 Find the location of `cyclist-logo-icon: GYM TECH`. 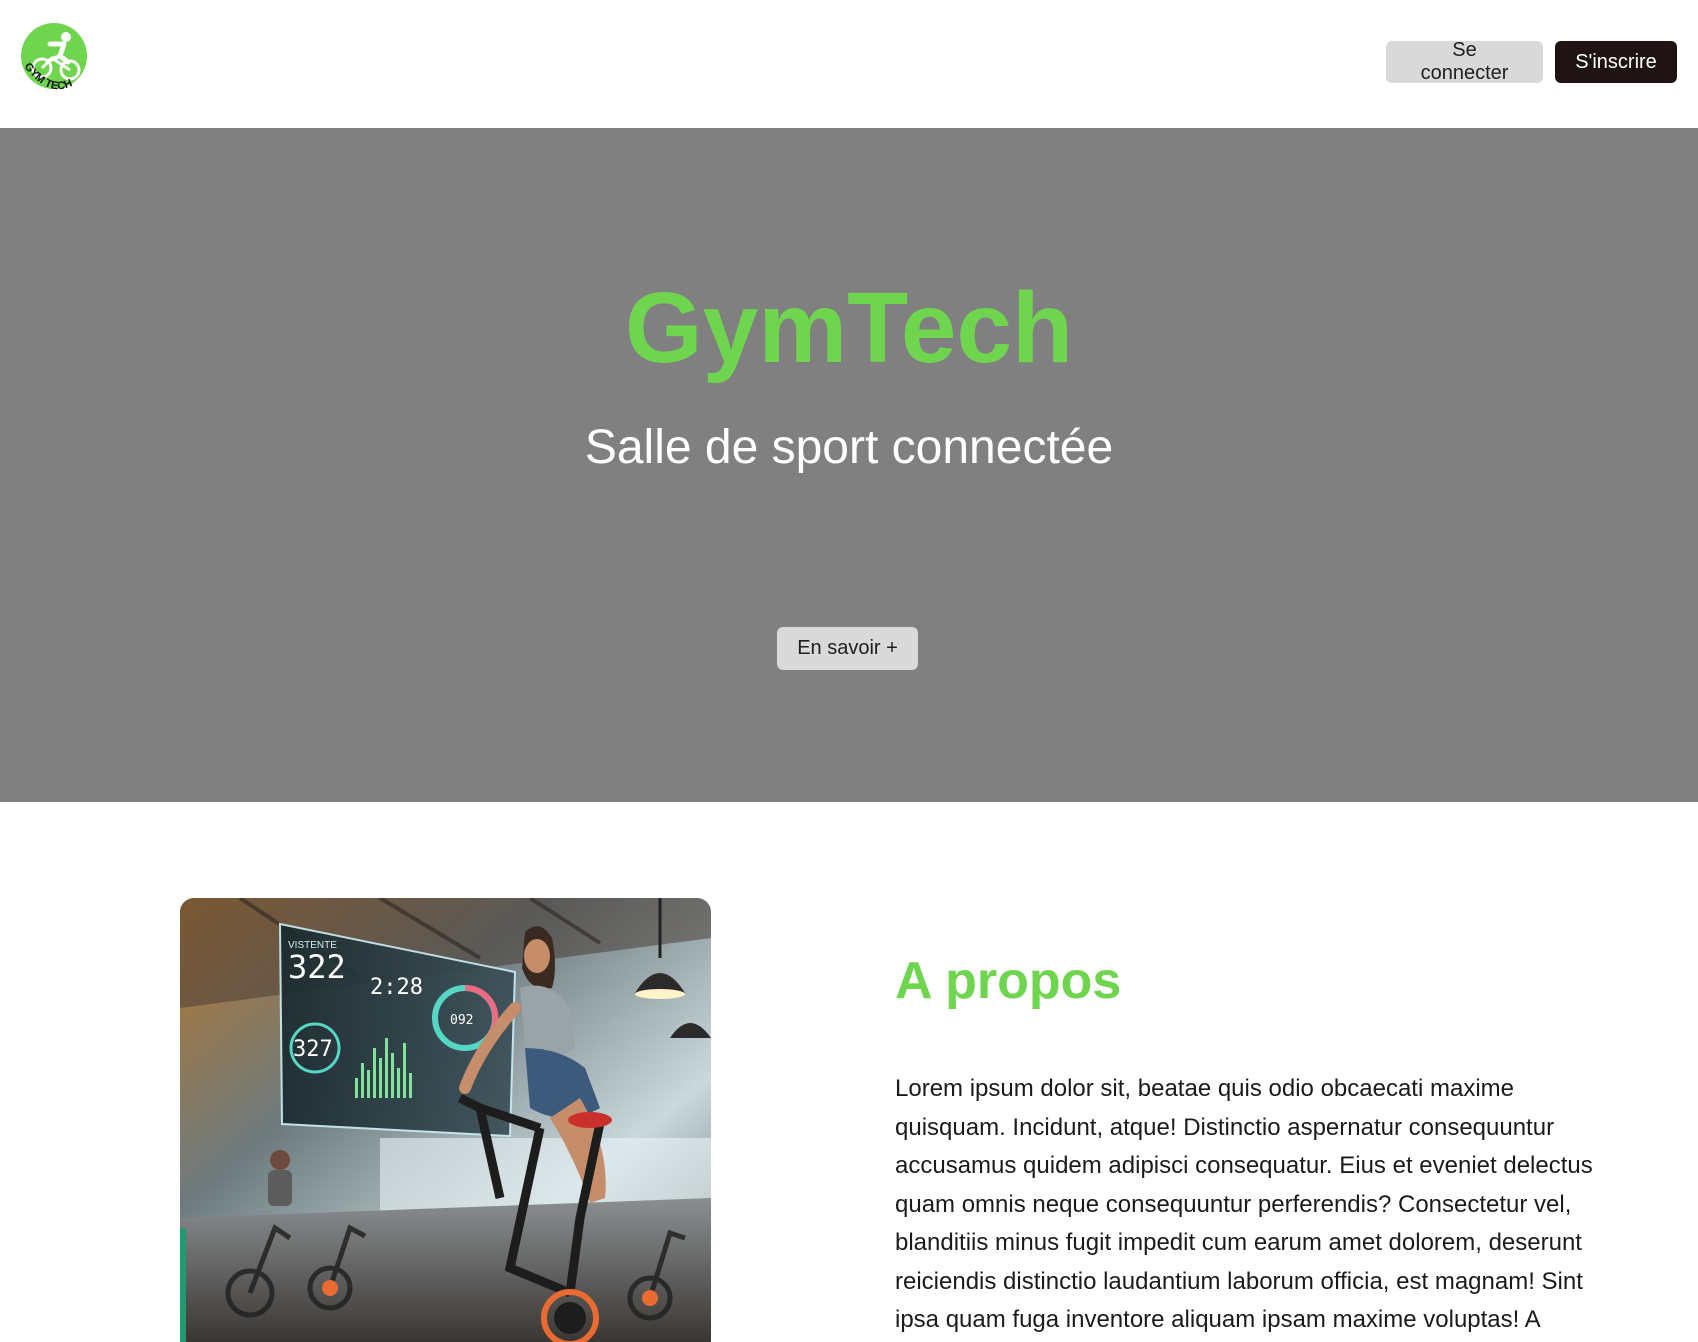

cyclist-logo-icon: GYM TECH is located at coordinates (54, 57).